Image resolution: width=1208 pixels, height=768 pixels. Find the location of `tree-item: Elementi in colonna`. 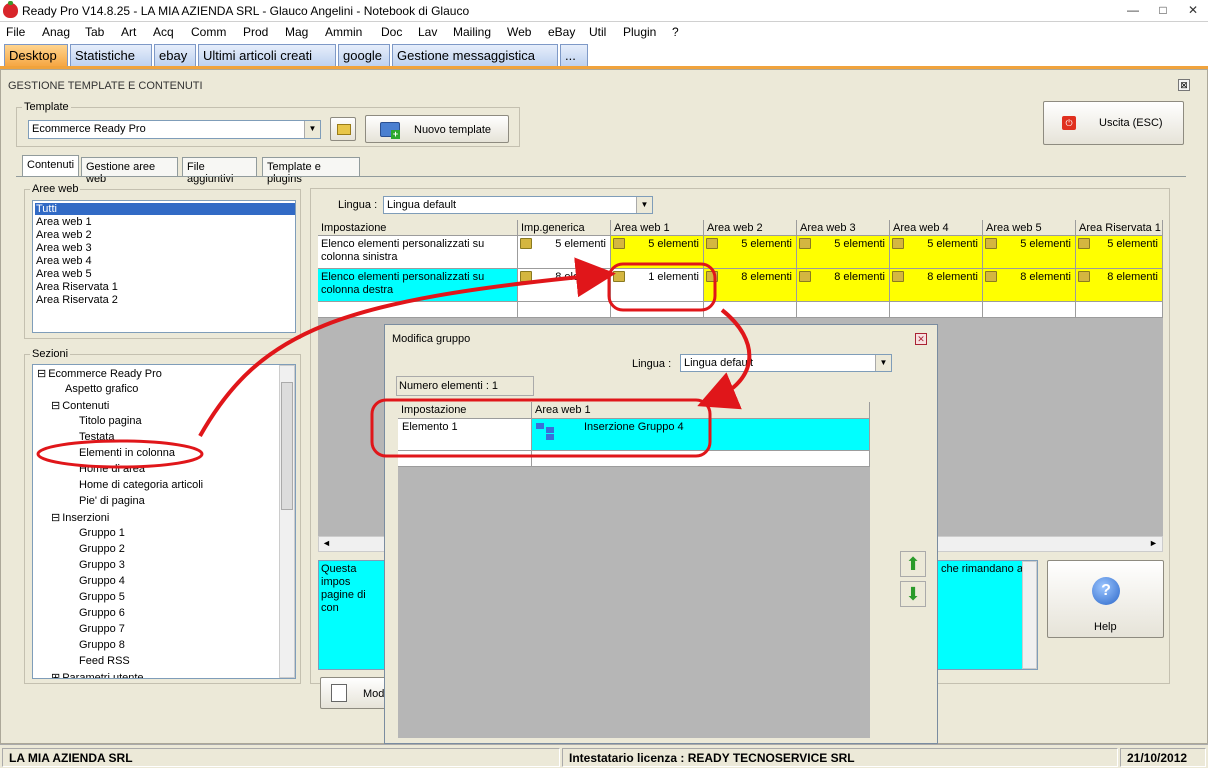

tree-item: Elementi in colonna is located at coordinates (120, 453).